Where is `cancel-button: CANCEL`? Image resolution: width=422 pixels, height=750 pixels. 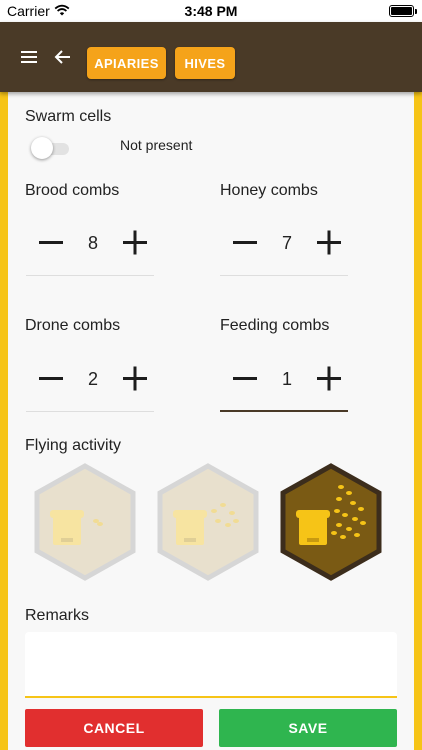
cancel-button: CANCEL is located at coordinates (114, 728).